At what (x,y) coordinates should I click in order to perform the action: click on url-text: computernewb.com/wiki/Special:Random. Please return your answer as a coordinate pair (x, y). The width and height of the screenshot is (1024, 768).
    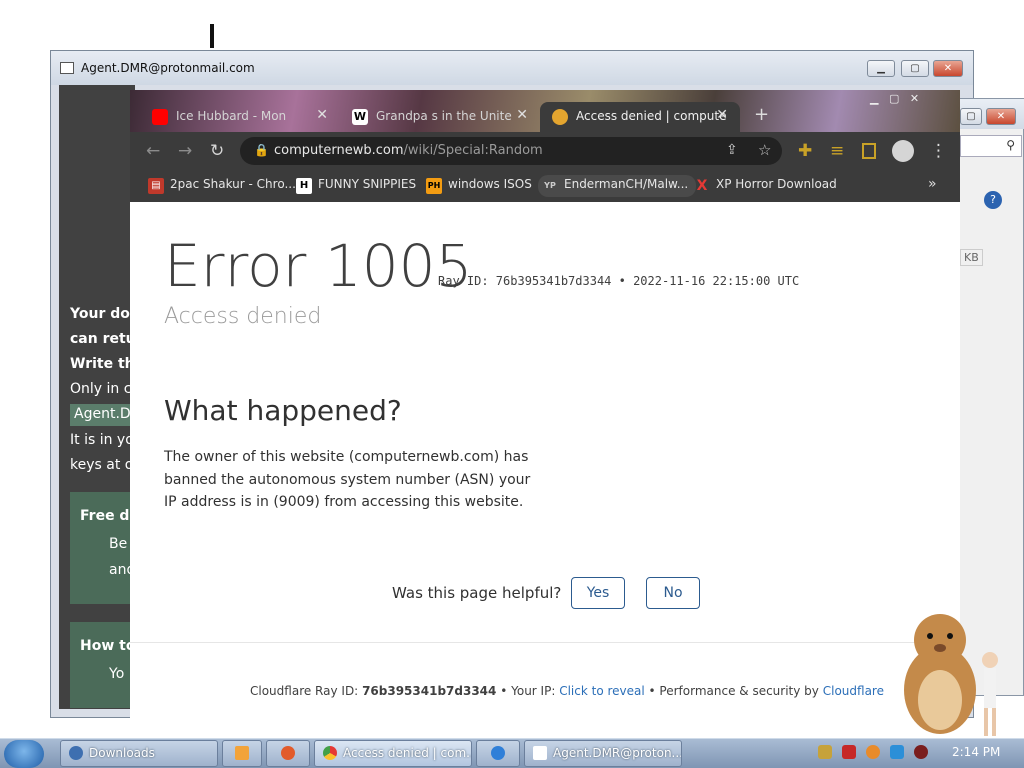
    Looking at the image, I should click on (408, 150).